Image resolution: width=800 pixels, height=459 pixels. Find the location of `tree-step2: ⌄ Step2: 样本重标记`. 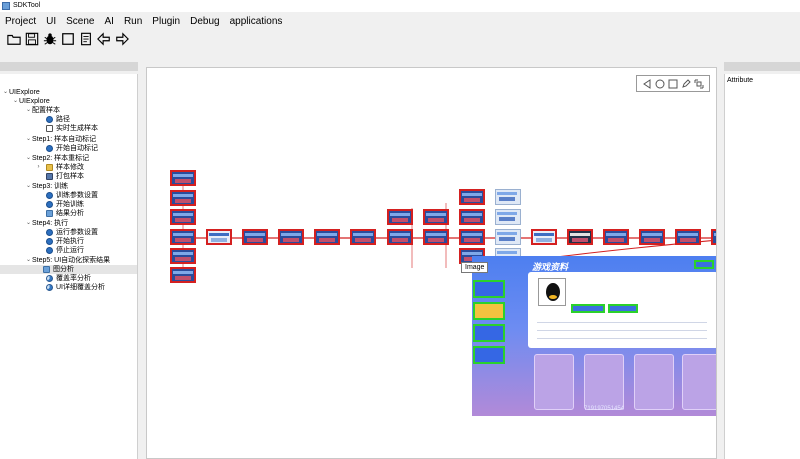

tree-step2: ⌄ Step2: 样本重标记 is located at coordinates (57, 158).